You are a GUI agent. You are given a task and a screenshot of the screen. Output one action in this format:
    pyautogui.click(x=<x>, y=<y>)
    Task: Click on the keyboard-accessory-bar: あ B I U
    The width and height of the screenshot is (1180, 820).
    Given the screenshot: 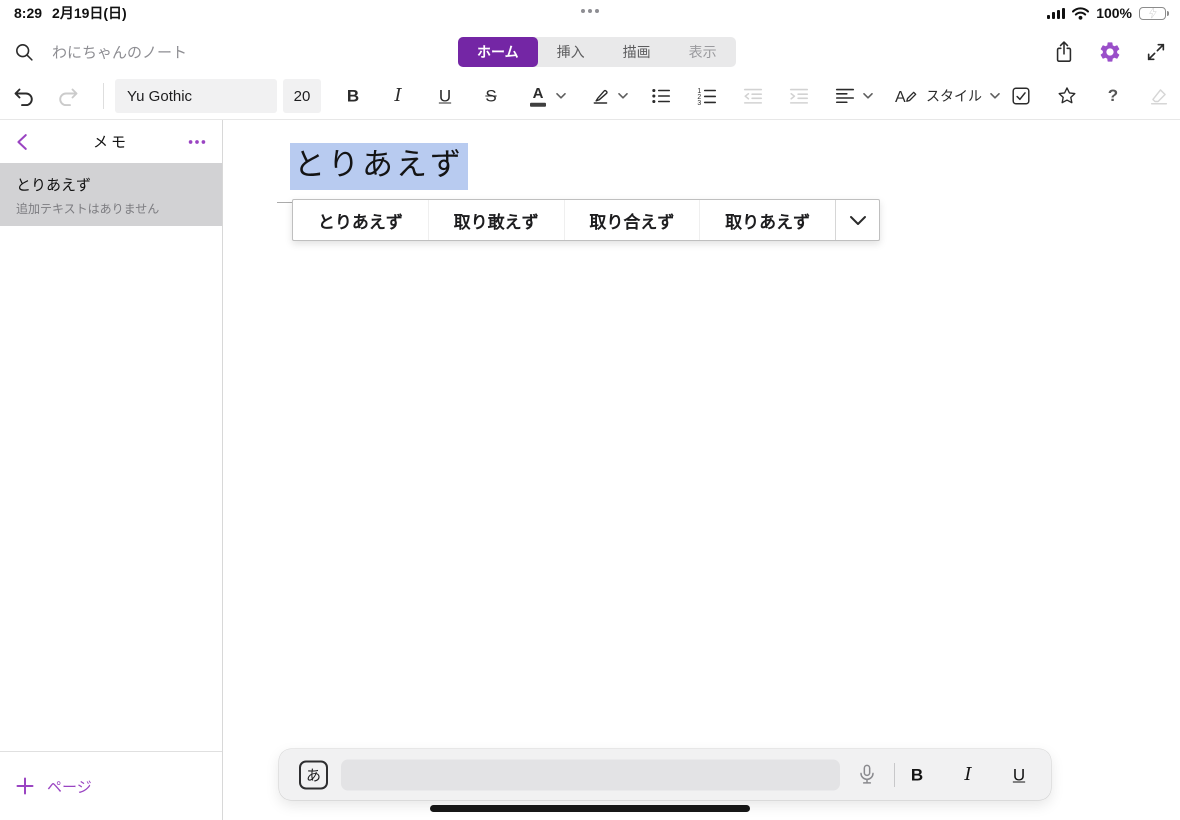 What is the action you would take?
    pyautogui.click(x=665, y=774)
    